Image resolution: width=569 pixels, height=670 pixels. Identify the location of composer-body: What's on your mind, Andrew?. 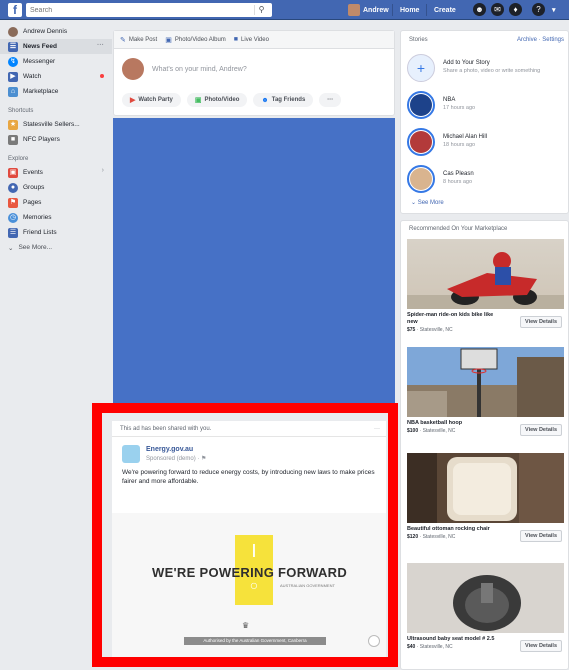
(254, 69).